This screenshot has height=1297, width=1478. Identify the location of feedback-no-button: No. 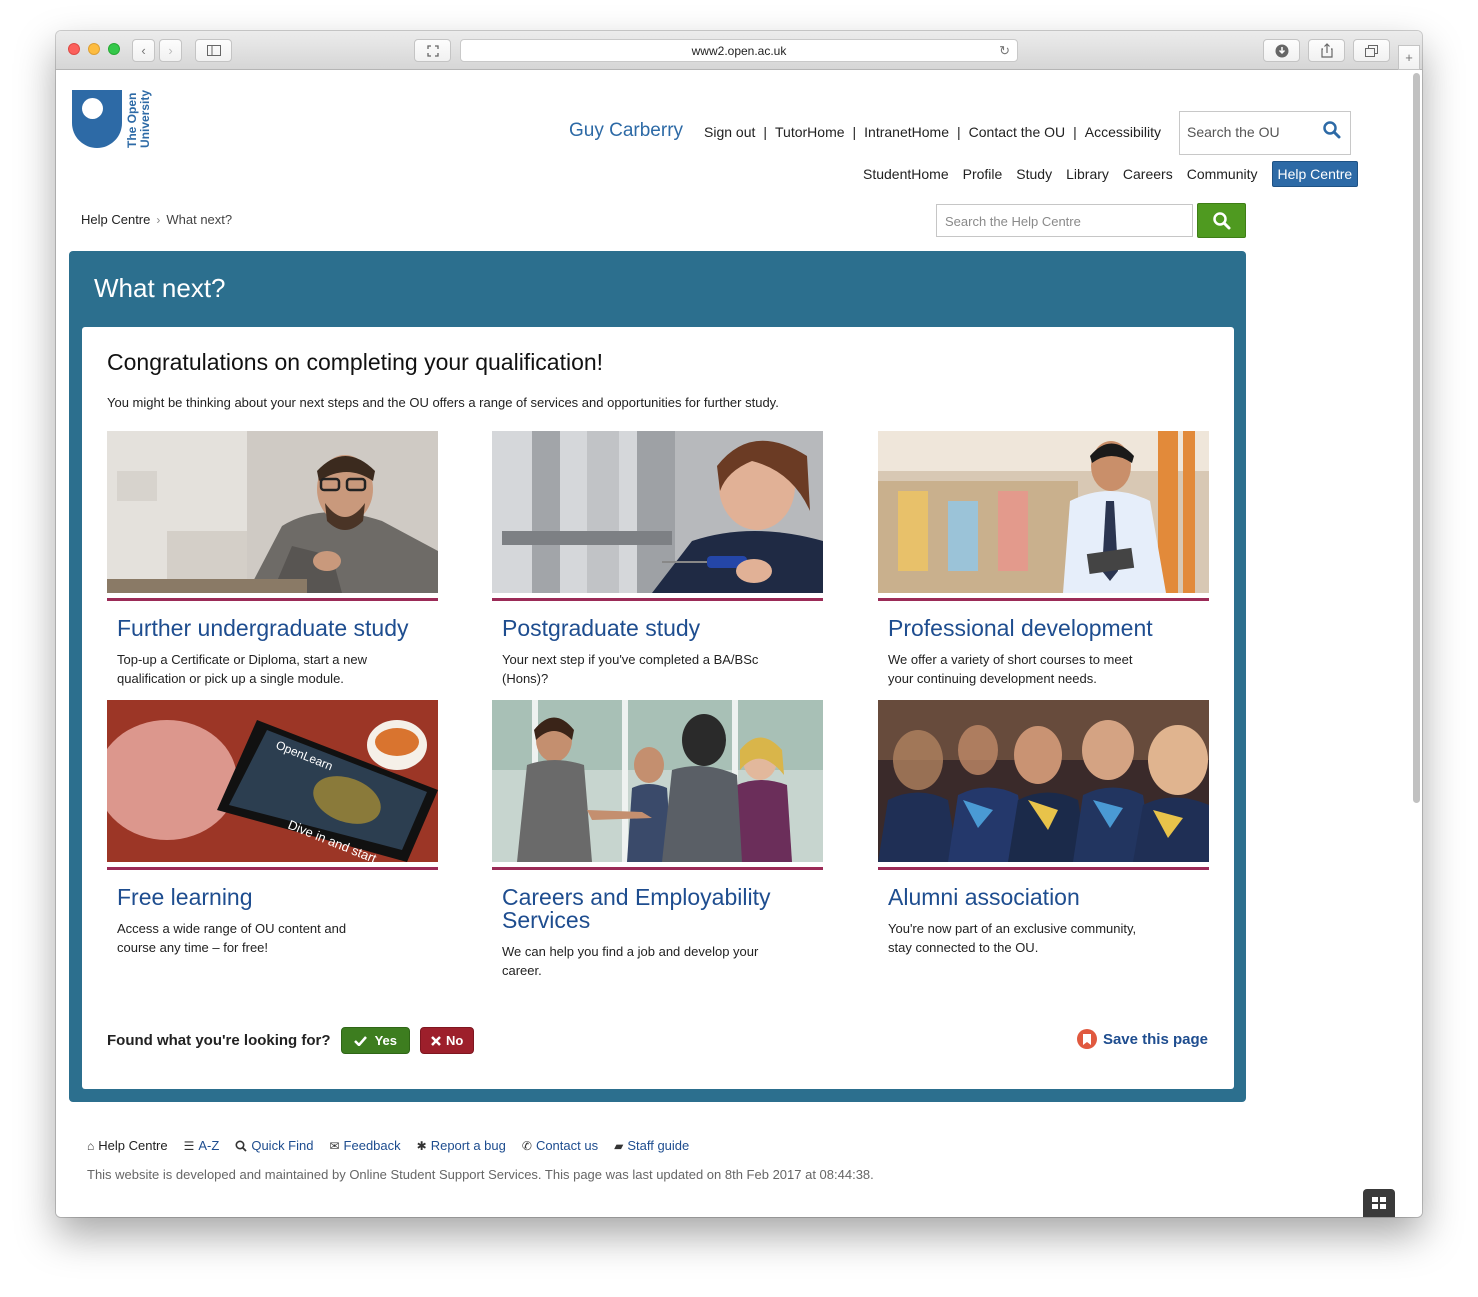
(447, 1040).